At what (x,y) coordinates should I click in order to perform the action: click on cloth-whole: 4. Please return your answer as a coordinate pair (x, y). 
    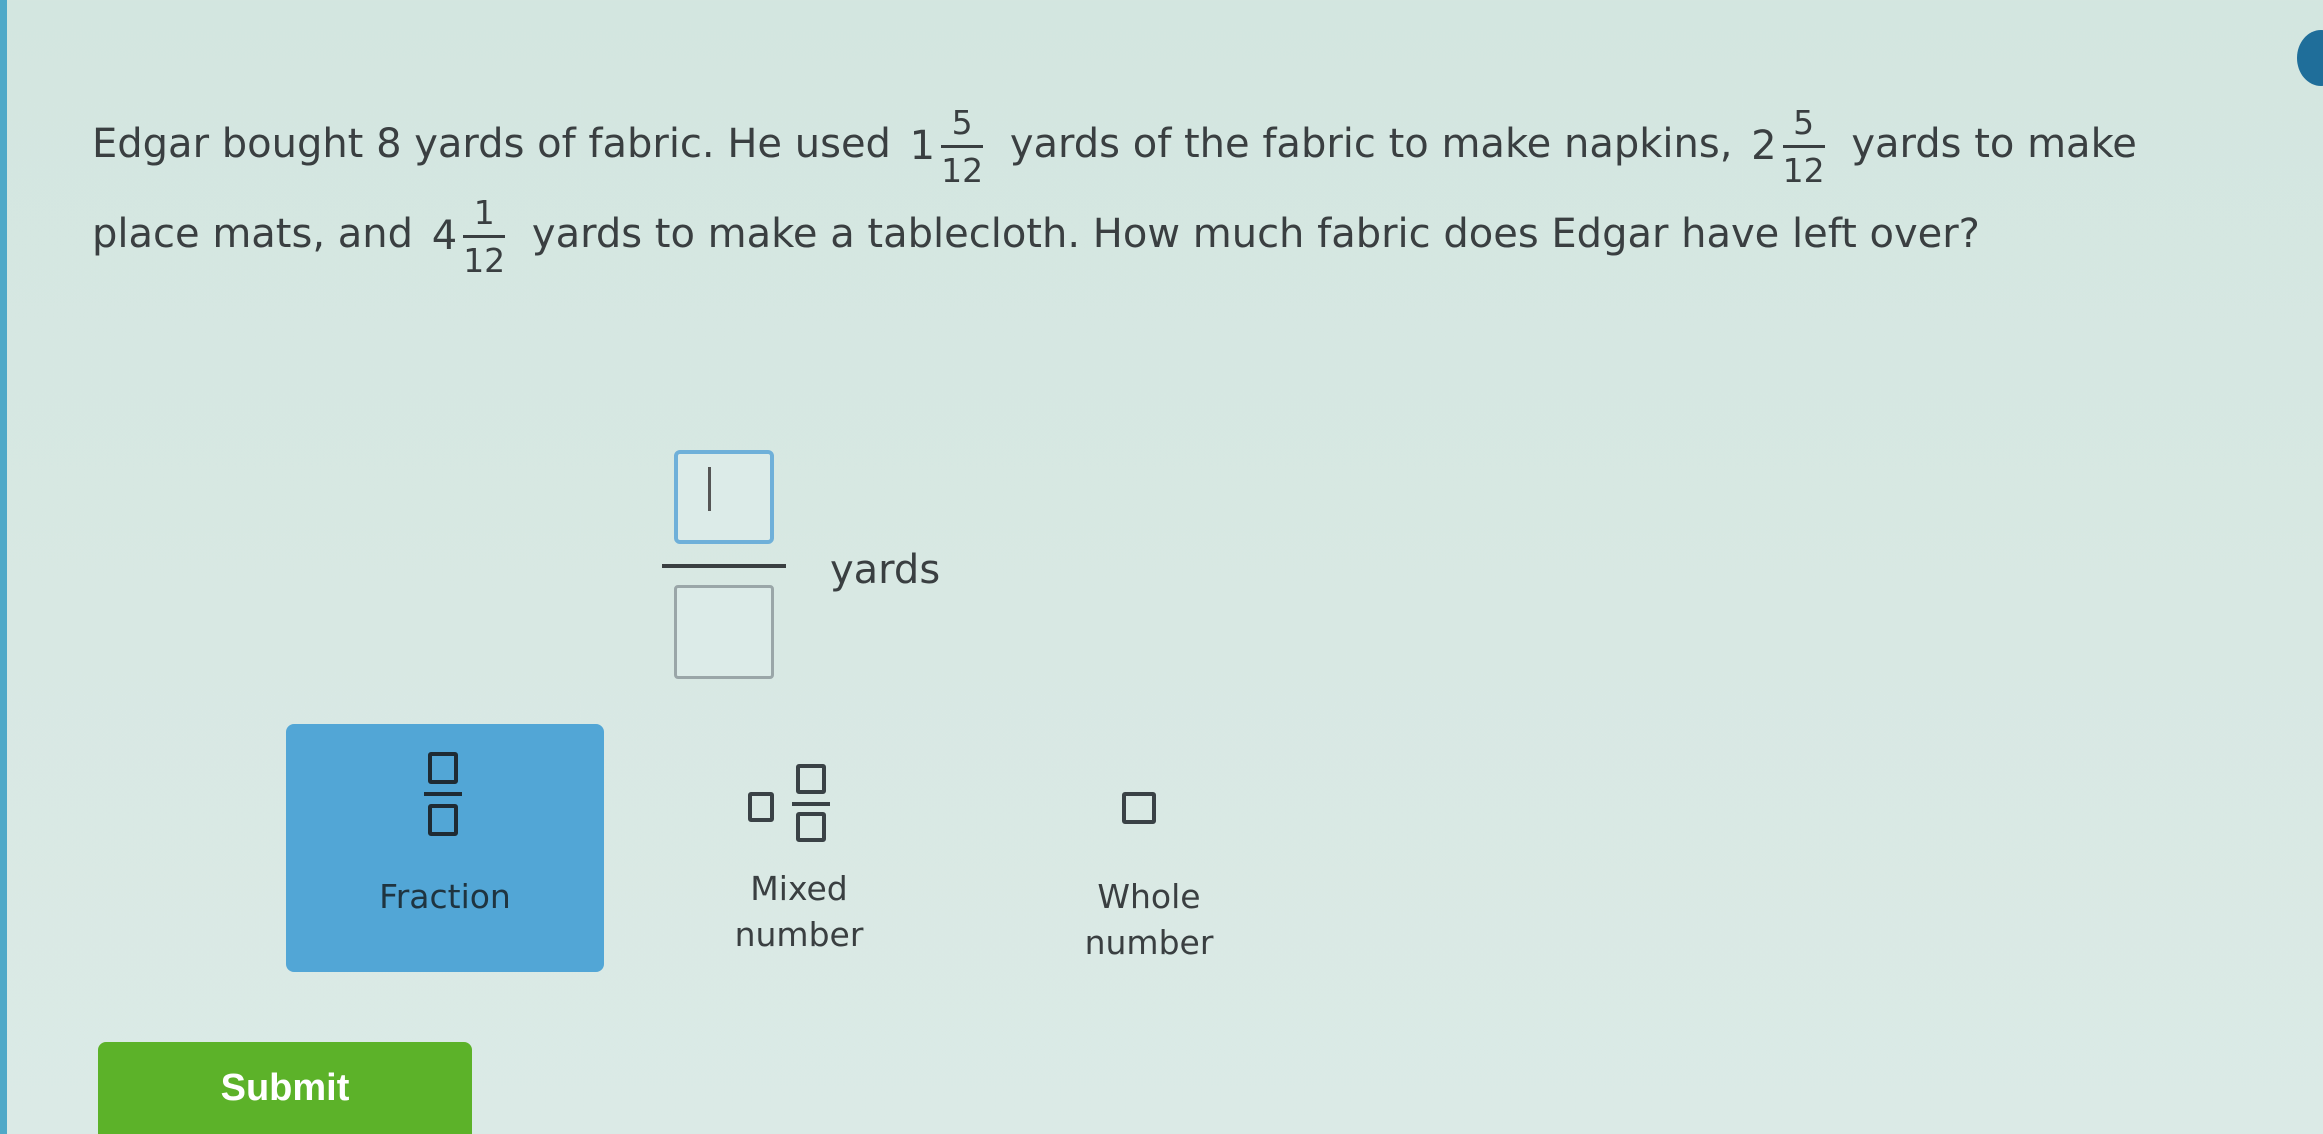
    Looking at the image, I should click on (444, 236).